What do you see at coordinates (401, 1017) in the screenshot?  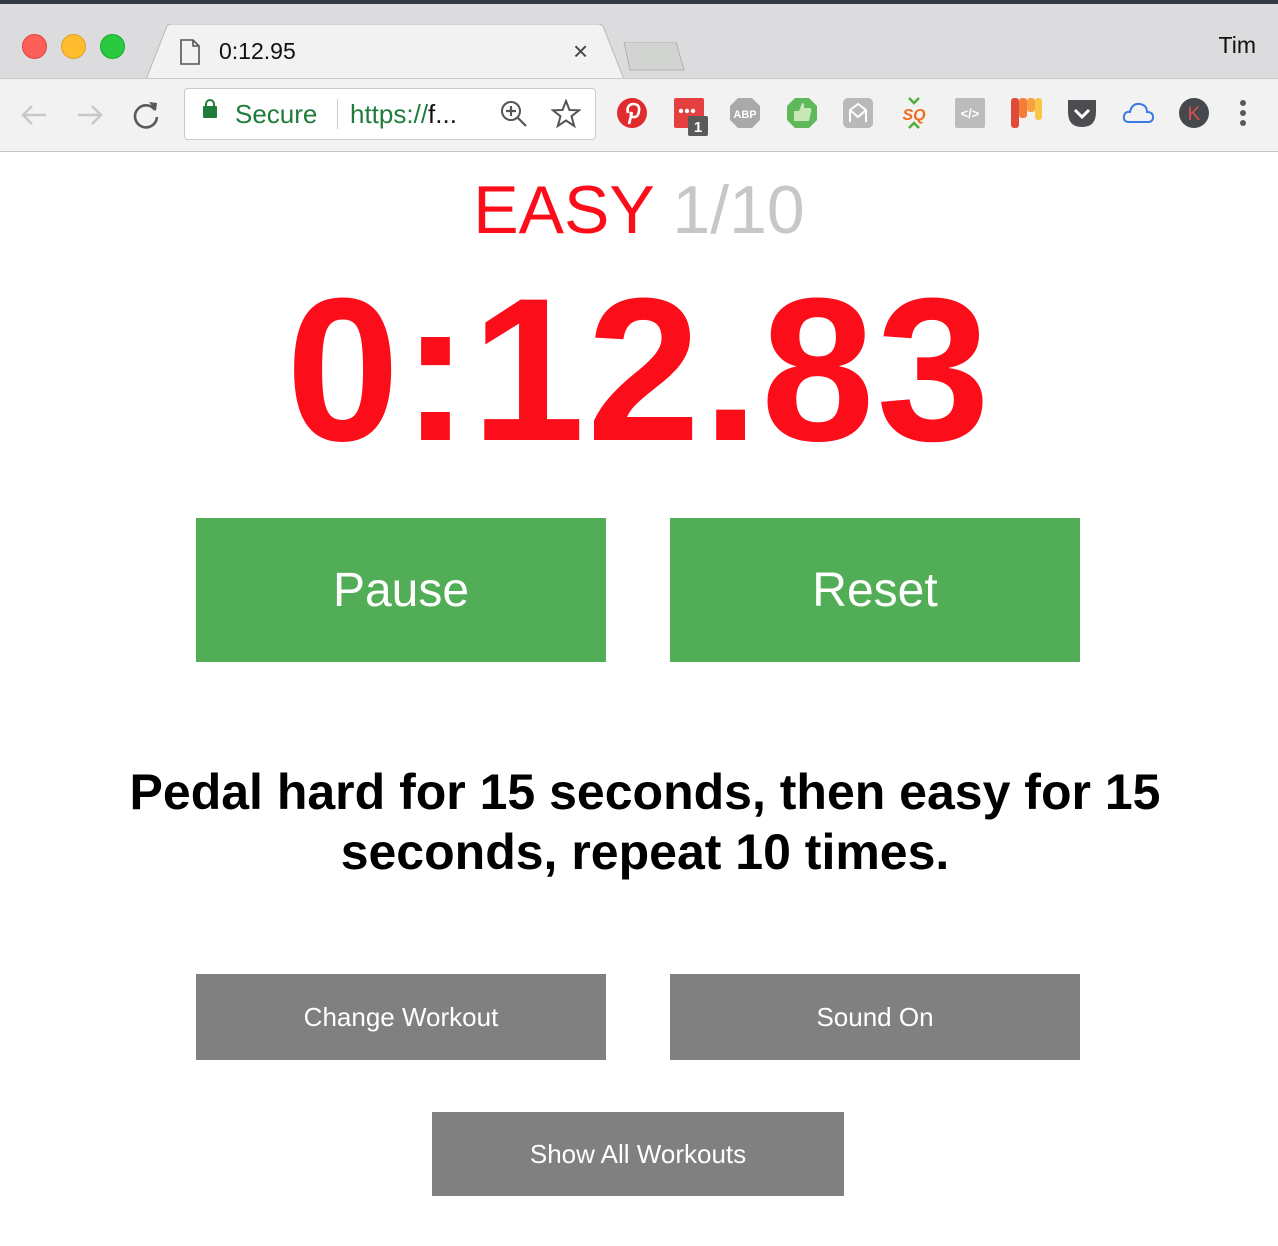 I see `change-workout-button: Change Workout` at bounding box center [401, 1017].